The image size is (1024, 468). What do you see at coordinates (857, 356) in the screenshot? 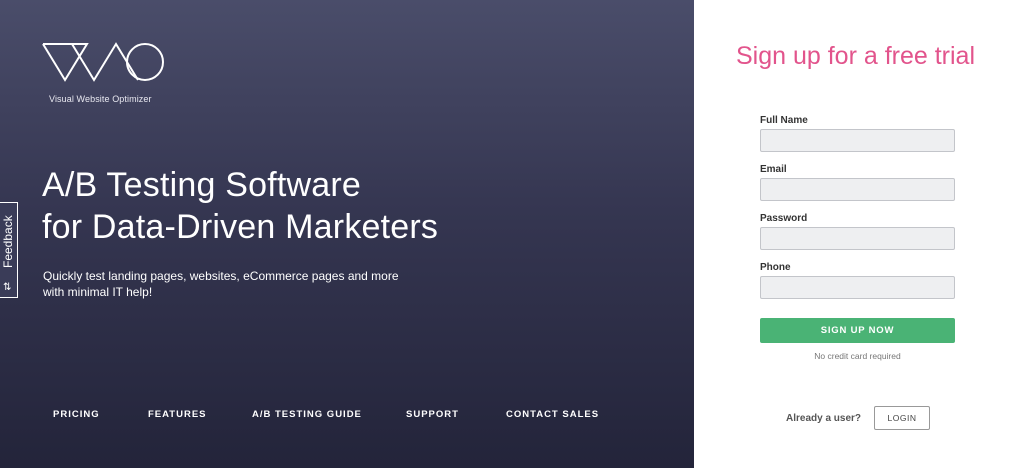
I see `no-credit-card-note: No credit card required` at bounding box center [857, 356].